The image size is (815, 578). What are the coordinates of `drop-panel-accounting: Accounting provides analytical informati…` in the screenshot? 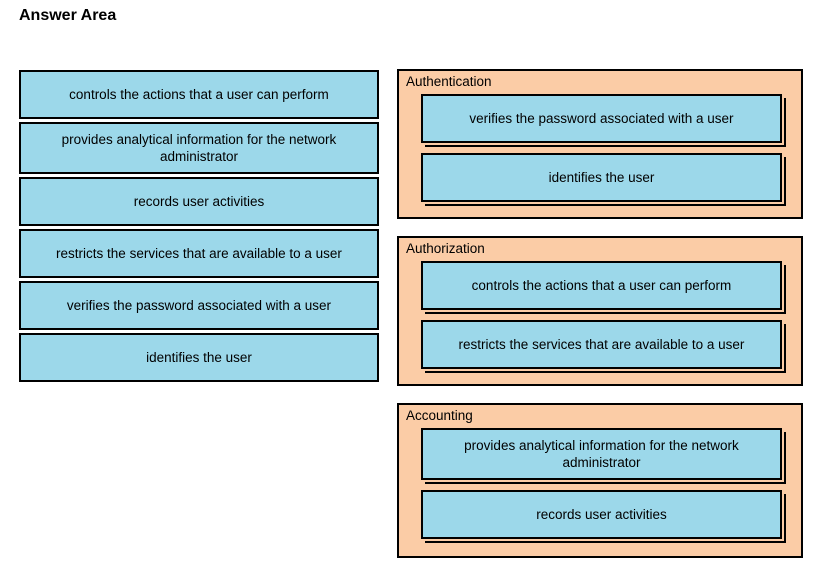 It's located at (600, 480).